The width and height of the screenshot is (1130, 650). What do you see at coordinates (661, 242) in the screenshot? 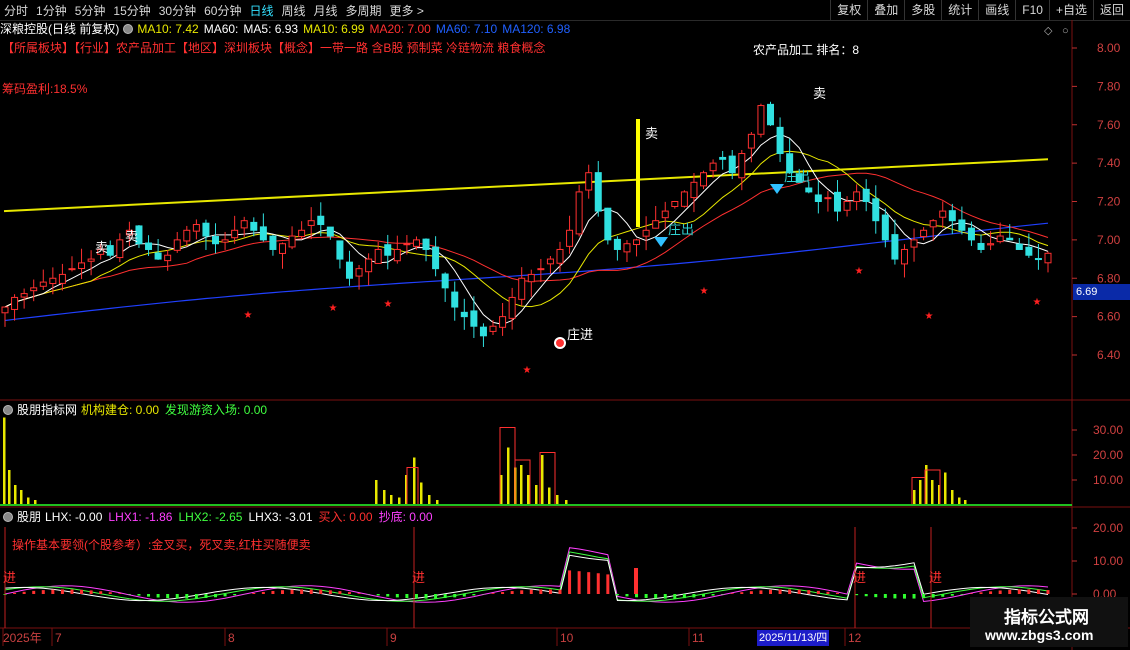
I see `diamond-marker` at bounding box center [661, 242].